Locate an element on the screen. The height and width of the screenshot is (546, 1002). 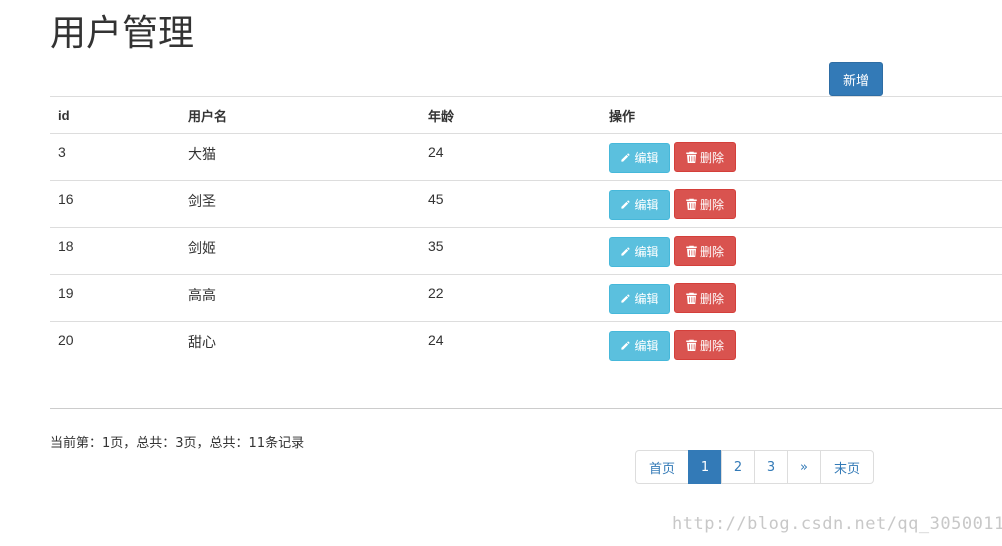
cell-id: 19 is located at coordinates (115, 298).